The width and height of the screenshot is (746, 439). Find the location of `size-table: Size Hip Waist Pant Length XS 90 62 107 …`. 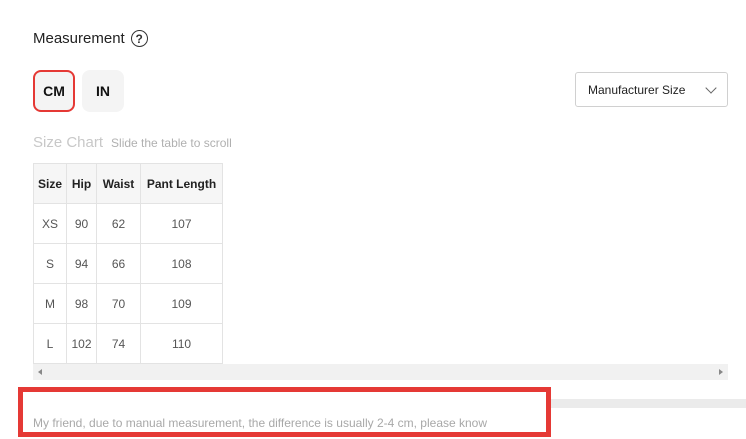

size-table: Size Hip Waist Pant Length XS 90 62 107 … is located at coordinates (128, 263).